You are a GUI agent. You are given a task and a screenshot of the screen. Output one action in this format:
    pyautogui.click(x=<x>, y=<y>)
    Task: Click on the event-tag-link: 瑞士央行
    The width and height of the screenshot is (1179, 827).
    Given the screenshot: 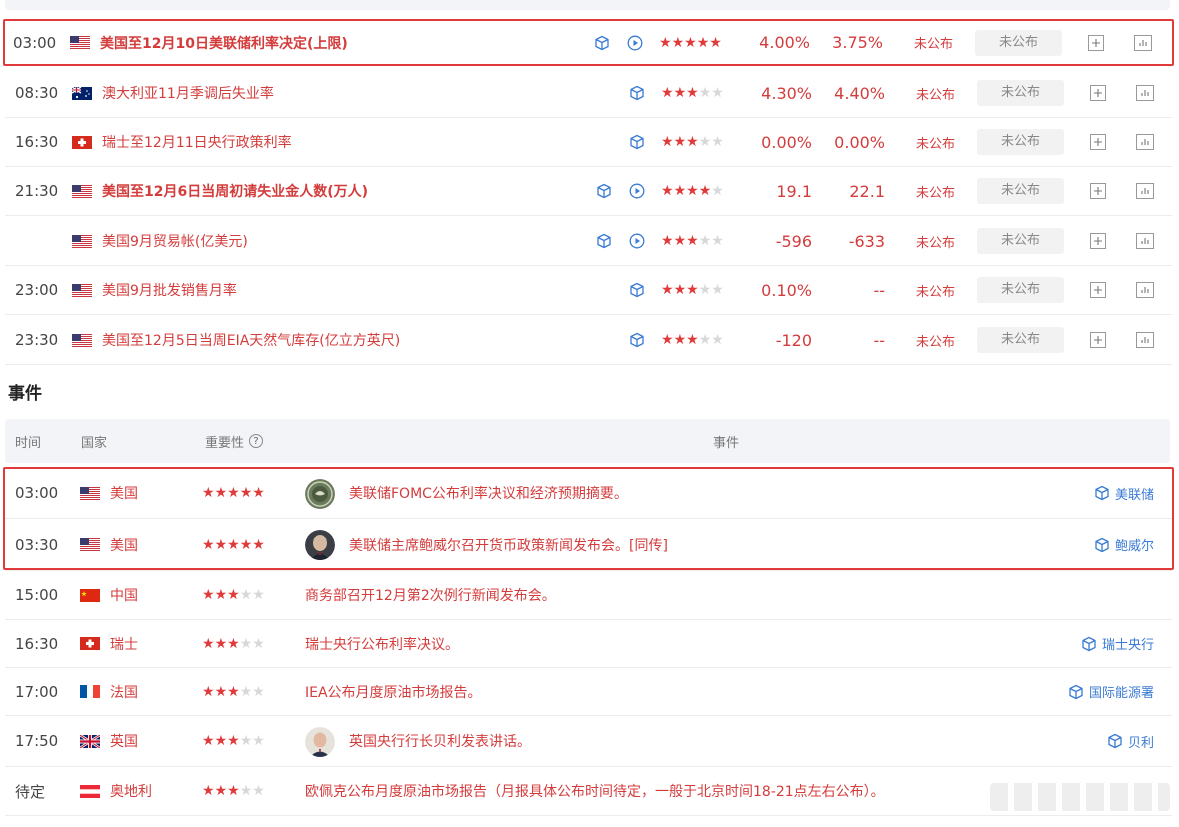 What is the action you would take?
    pyautogui.click(x=1117, y=643)
    